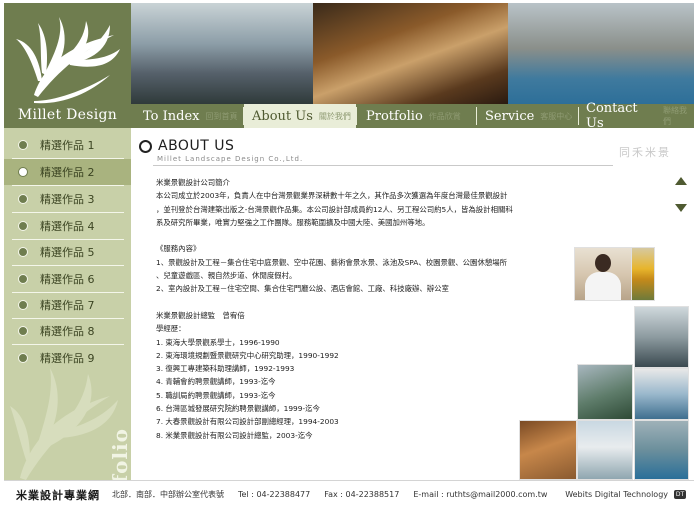 The height and width of the screenshot is (515, 700). I want to click on body-line: 學經歷：, so click(171, 329).